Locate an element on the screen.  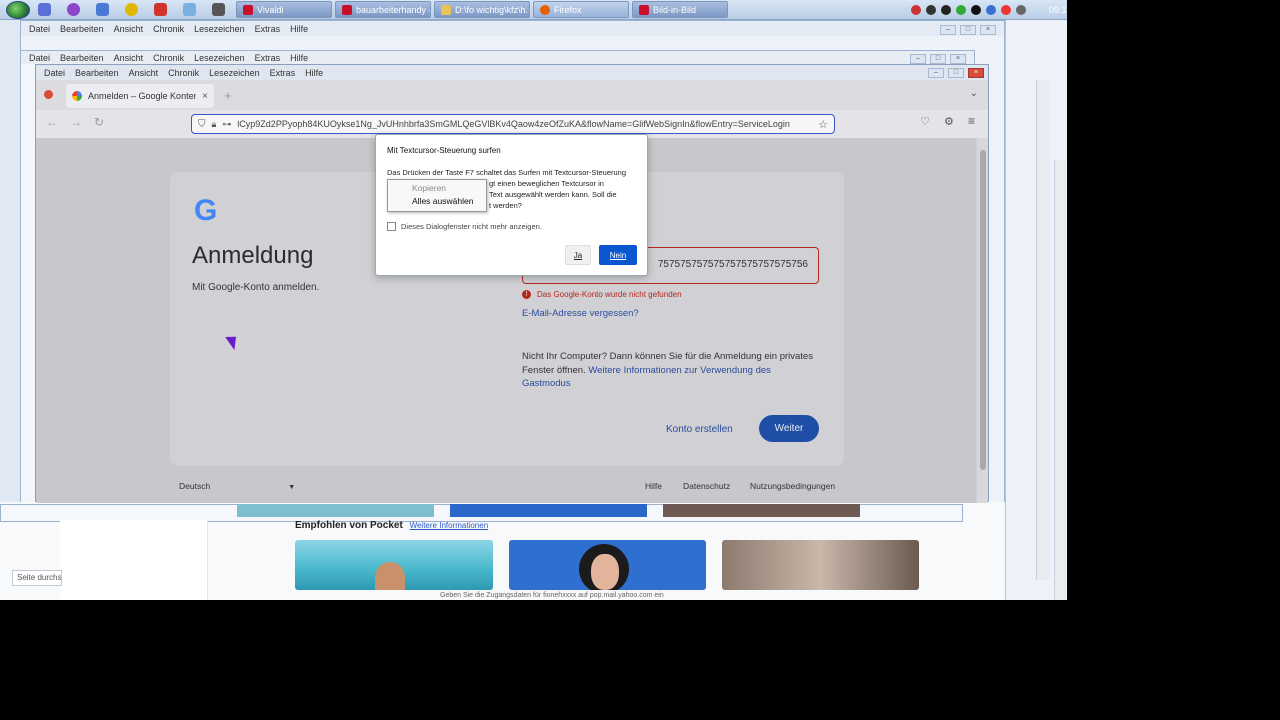
error-message: ! Das Google-Konto wurde nicht gefunden is located at coordinates (602, 294).